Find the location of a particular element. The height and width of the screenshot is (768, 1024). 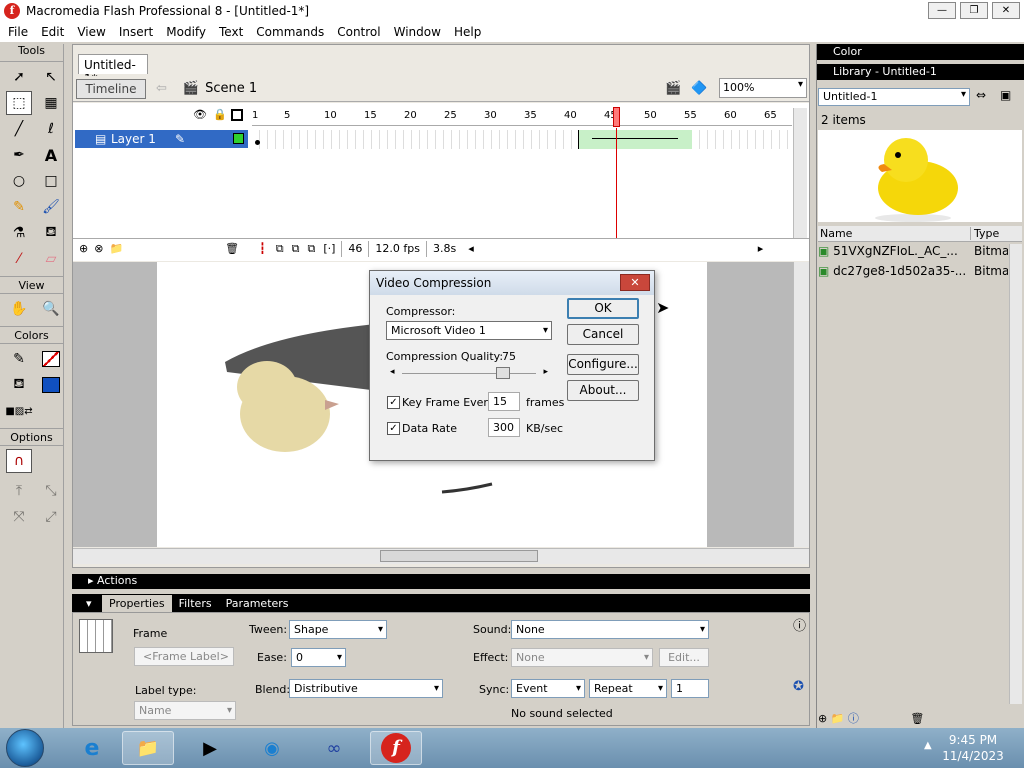

collapse-arrow-icon: ▾ is located at coordinates (89, 603).